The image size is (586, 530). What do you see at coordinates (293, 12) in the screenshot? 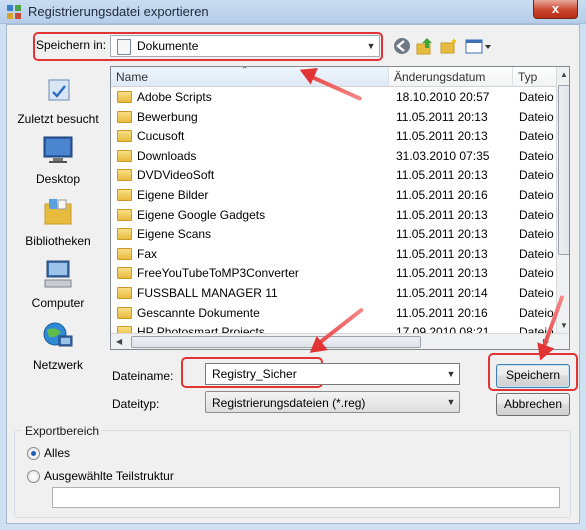
I see `title-bar: Registrierungsdatei exportieren x` at bounding box center [293, 12].